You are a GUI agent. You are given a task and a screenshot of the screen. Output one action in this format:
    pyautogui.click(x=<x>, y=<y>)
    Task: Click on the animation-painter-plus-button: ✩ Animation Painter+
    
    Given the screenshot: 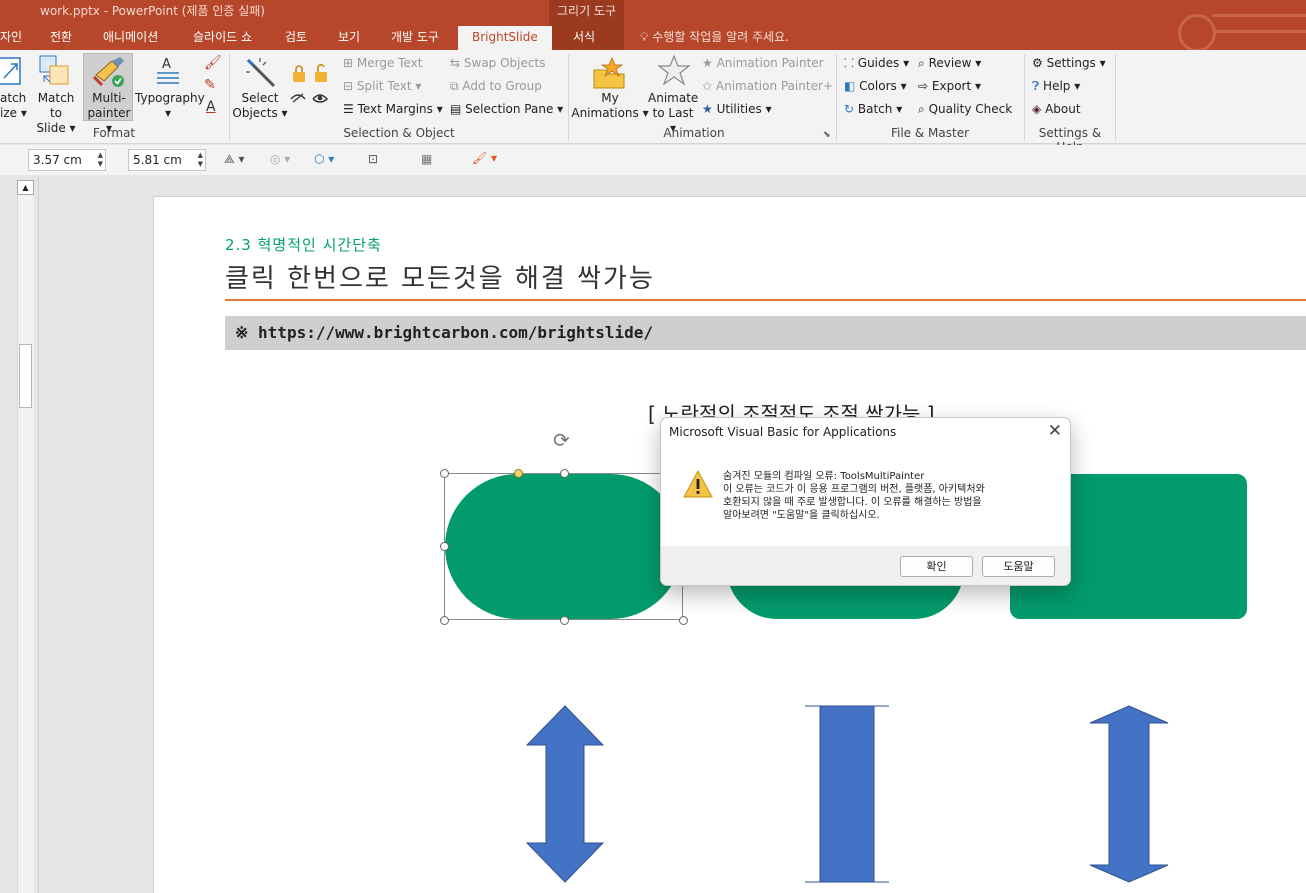 What is the action you would take?
    pyautogui.click(x=767, y=86)
    